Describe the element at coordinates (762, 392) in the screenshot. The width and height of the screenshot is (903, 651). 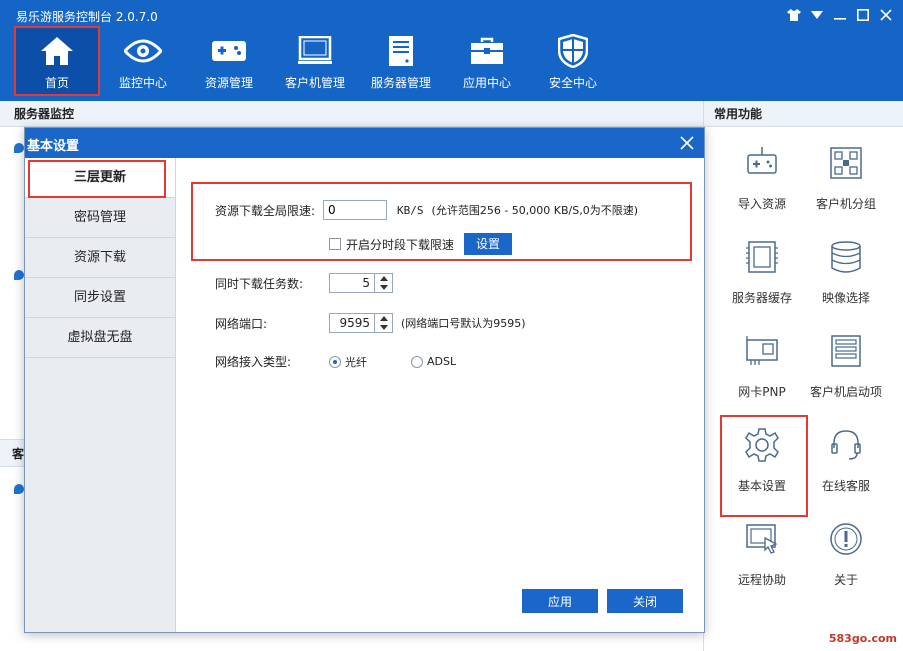
I see `func-nic-pnp-label: 网卡PNP` at that location.